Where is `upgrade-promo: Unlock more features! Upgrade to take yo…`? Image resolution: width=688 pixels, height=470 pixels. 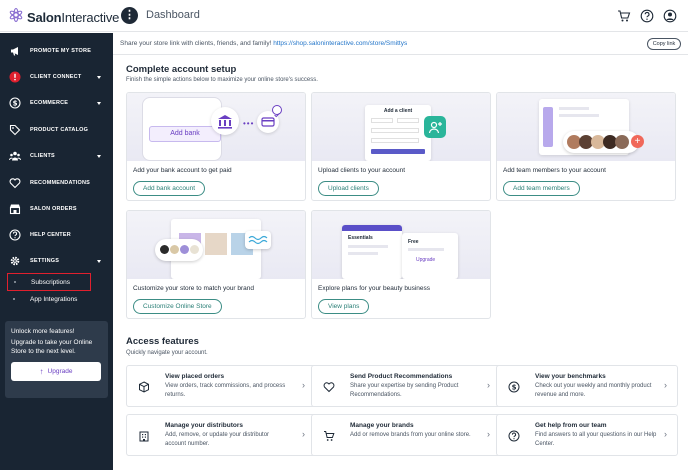
upgrade-promo: Unlock more features! Upgrade to take yo… is located at coordinates (56, 359).